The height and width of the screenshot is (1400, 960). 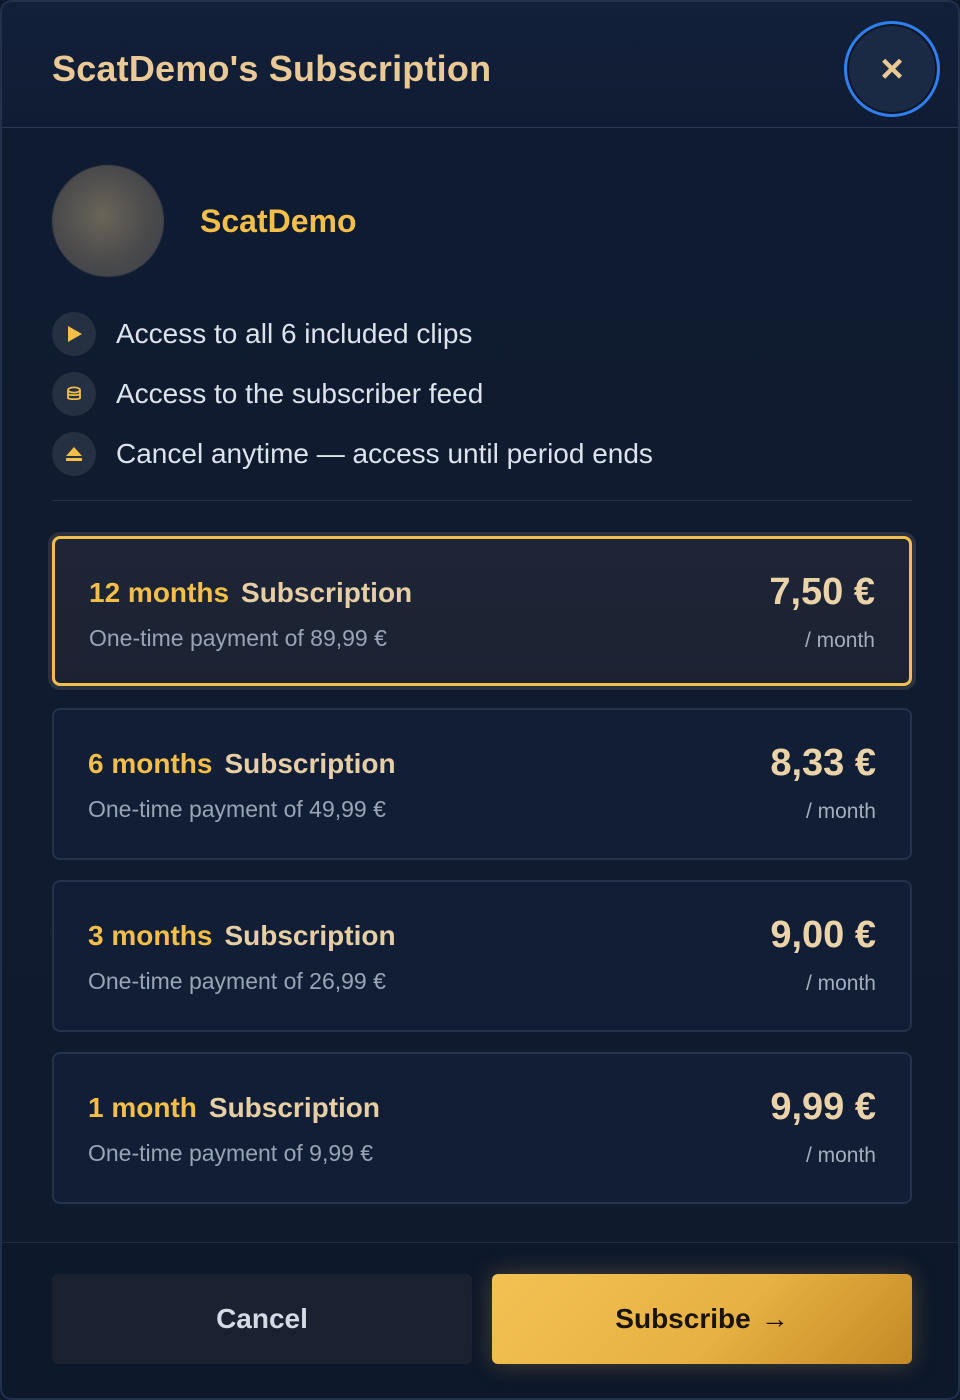 What do you see at coordinates (823, 763) in the screenshot?
I see `plan-price: 8,33 €` at bounding box center [823, 763].